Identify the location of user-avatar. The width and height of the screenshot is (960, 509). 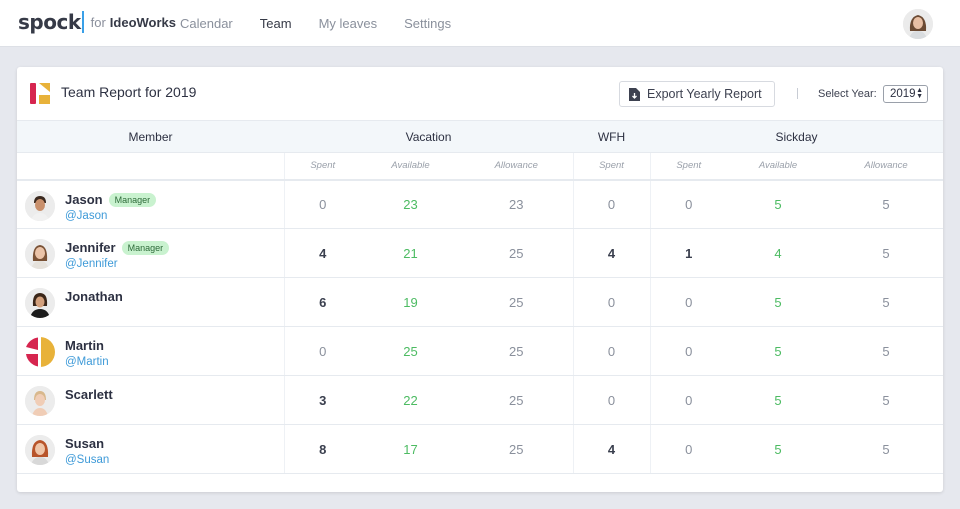
(918, 24).